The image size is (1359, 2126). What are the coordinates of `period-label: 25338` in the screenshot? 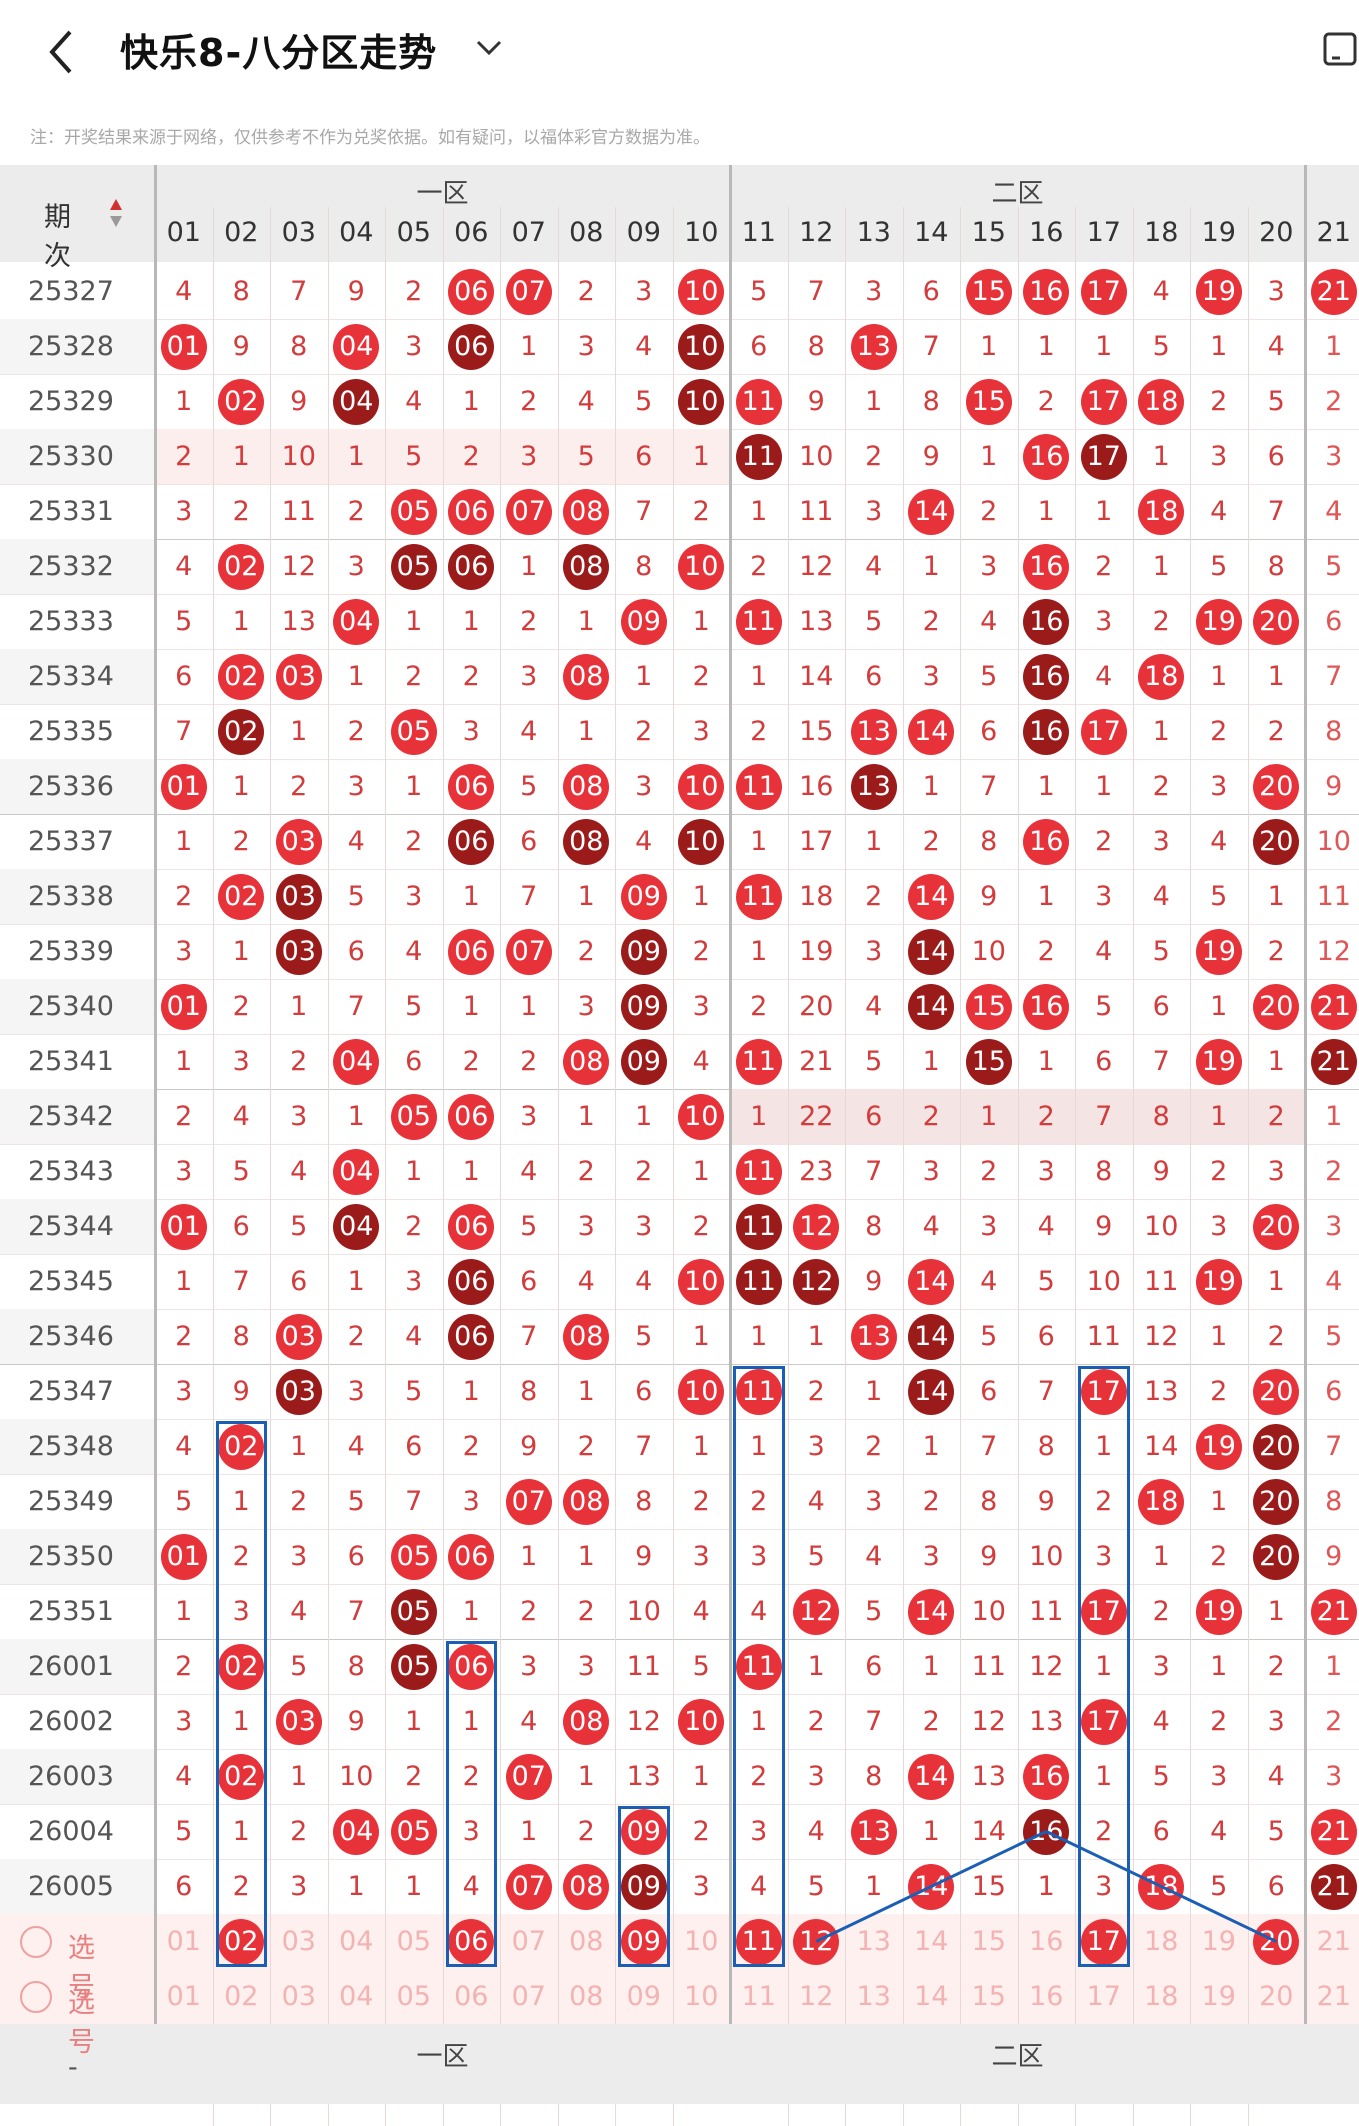 It's located at (71, 896).